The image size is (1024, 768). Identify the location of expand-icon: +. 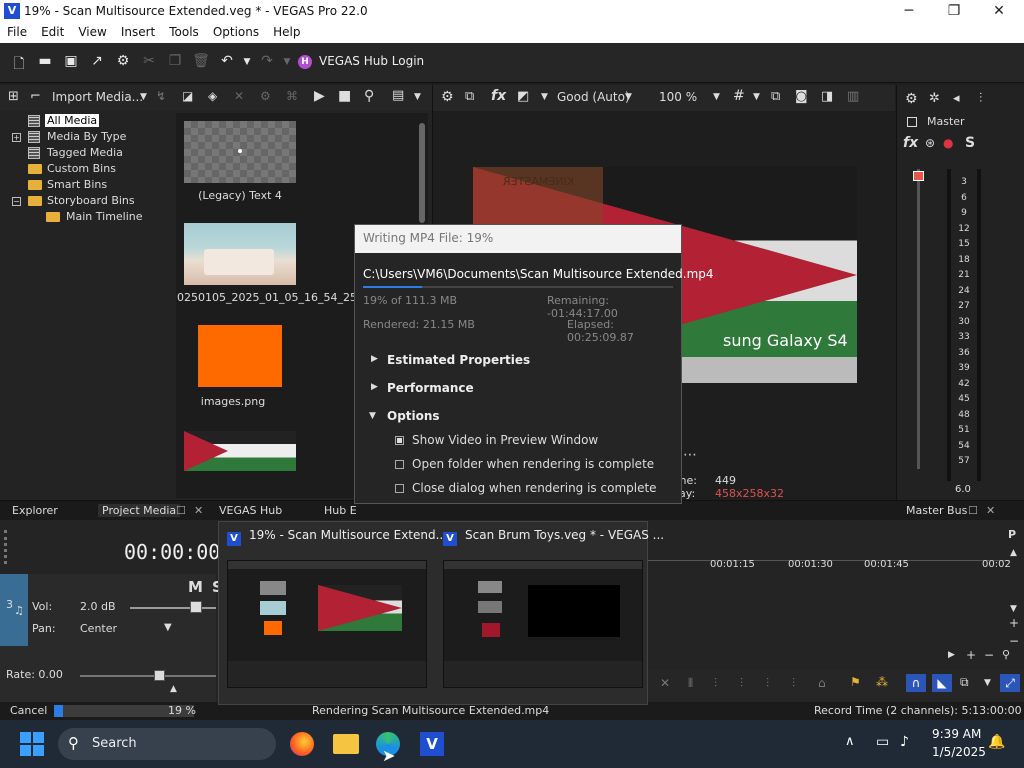
(16, 137).